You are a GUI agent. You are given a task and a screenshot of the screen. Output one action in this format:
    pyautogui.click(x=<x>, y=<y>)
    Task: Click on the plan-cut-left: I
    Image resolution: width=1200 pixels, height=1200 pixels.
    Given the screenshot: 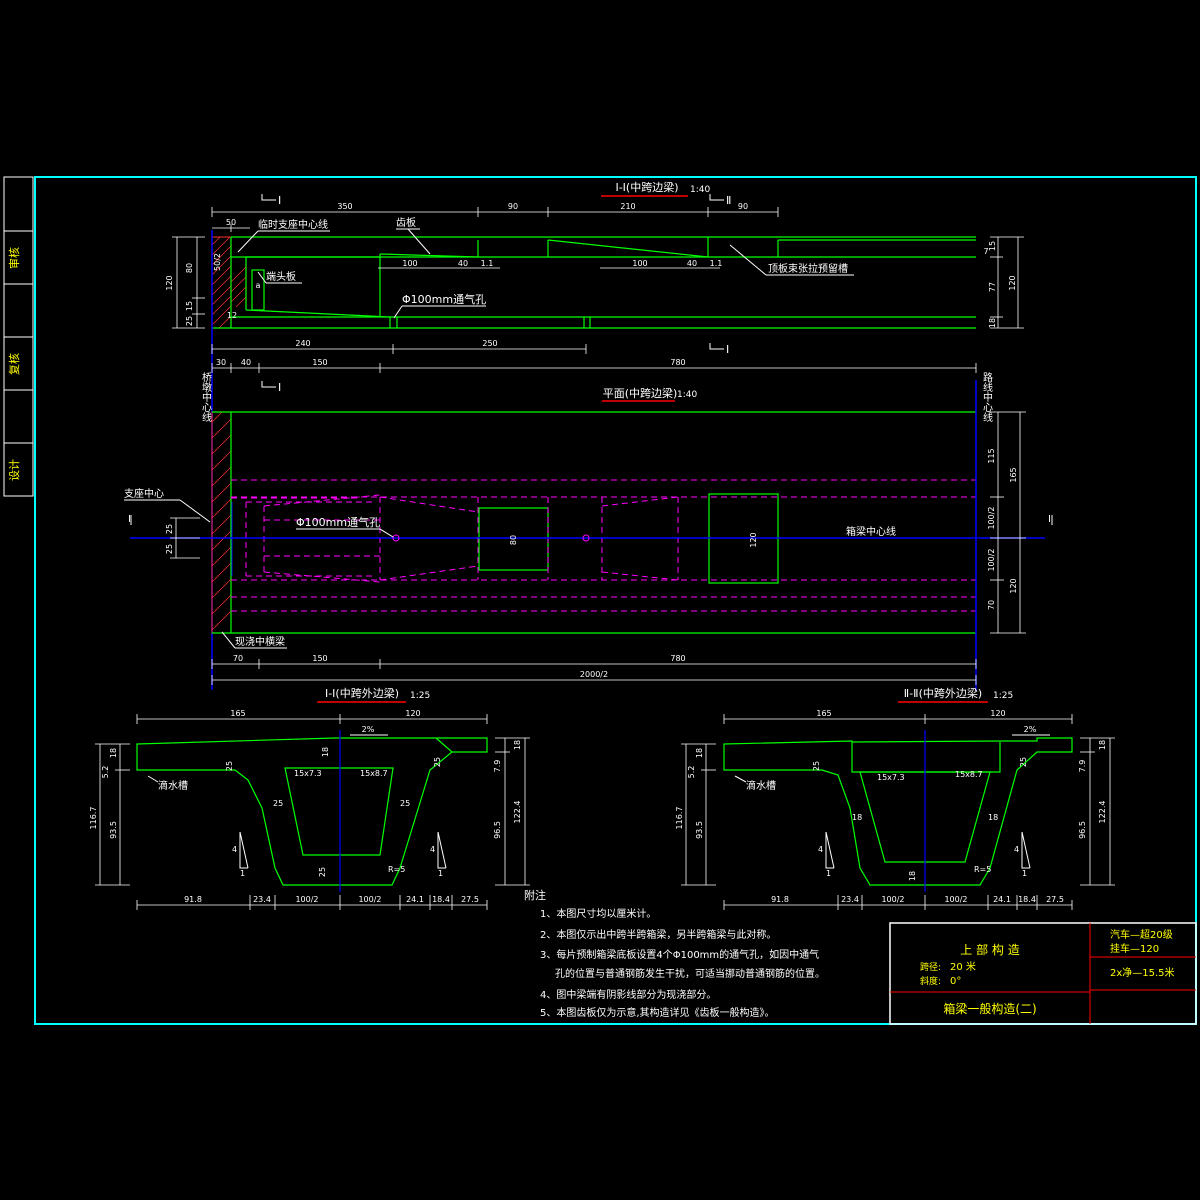 What is the action you would take?
    pyautogui.click(x=129, y=519)
    